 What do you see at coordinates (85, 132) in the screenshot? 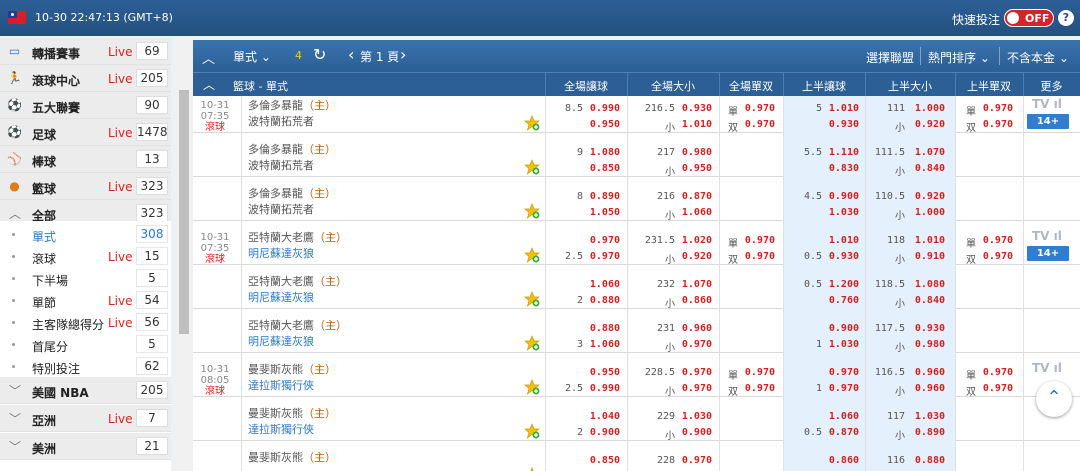
I see `sidebar-item-sport: ⚽ 足球 Live 1478` at bounding box center [85, 132].